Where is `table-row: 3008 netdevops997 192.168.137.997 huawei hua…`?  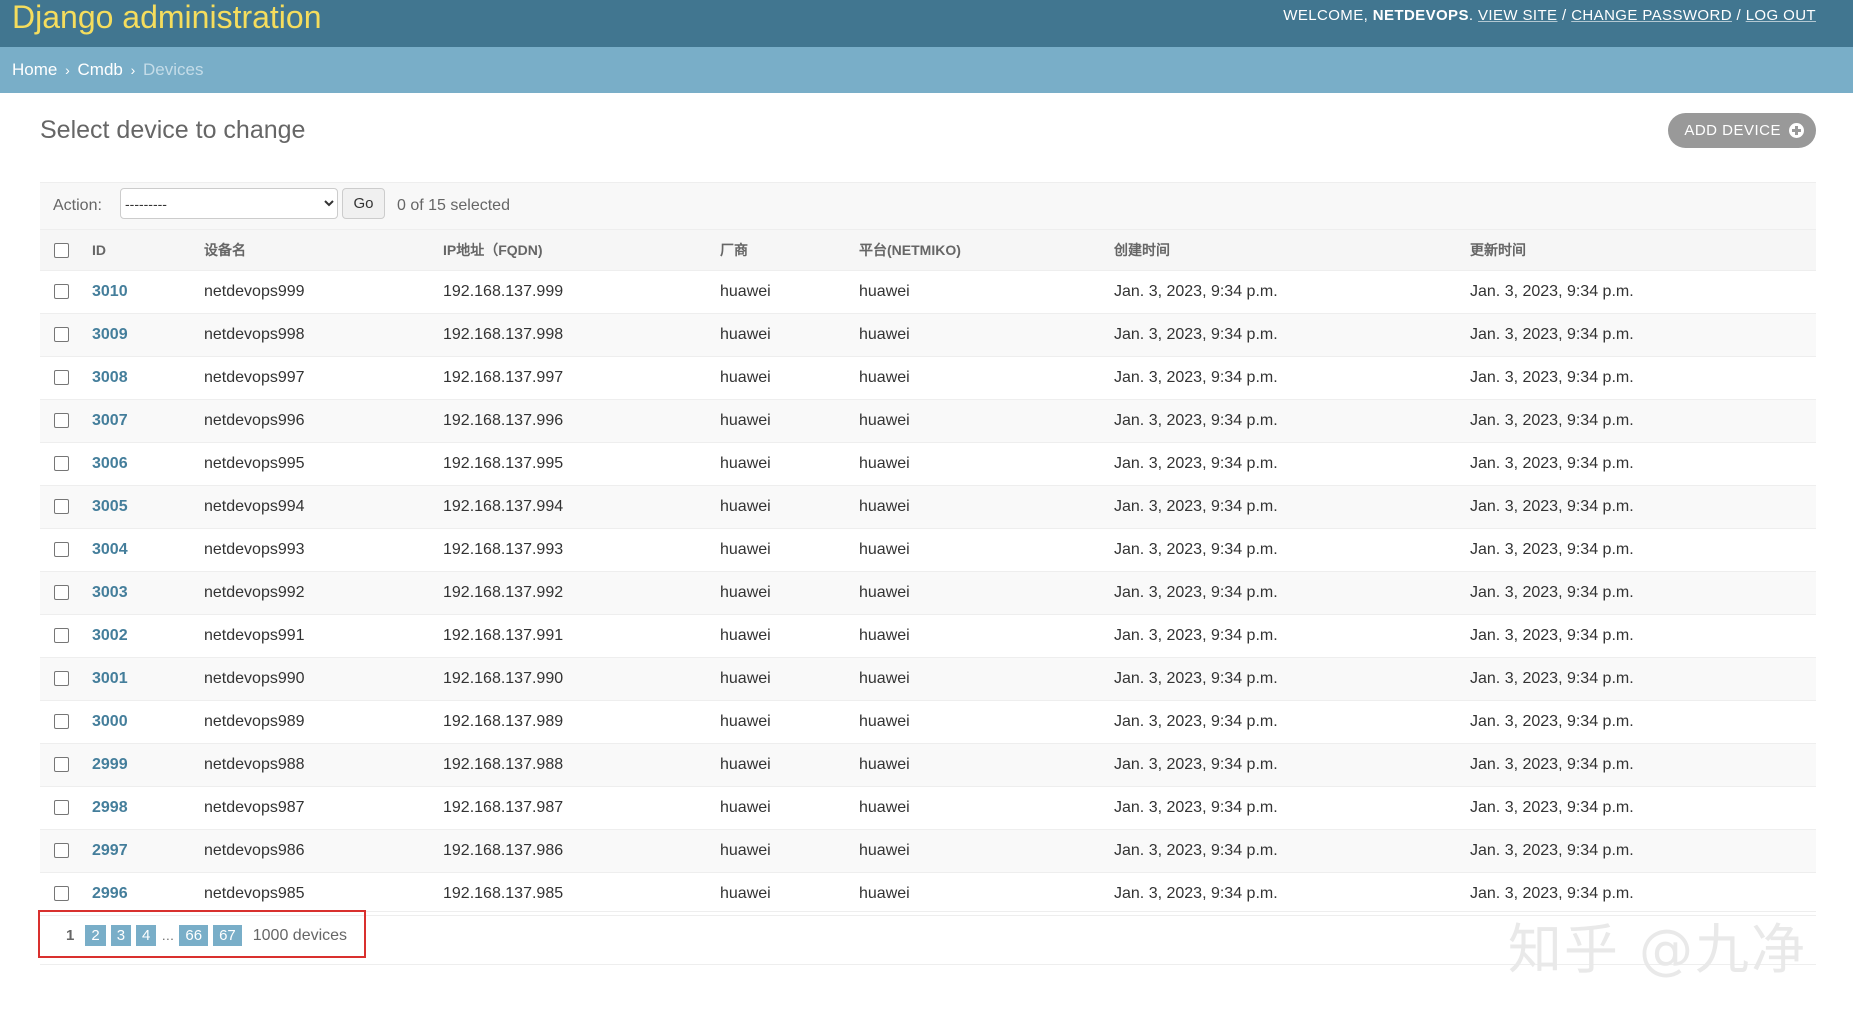 table-row: 3008 netdevops997 192.168.137.997 huawei hua… is located at coordinates (928, 378).